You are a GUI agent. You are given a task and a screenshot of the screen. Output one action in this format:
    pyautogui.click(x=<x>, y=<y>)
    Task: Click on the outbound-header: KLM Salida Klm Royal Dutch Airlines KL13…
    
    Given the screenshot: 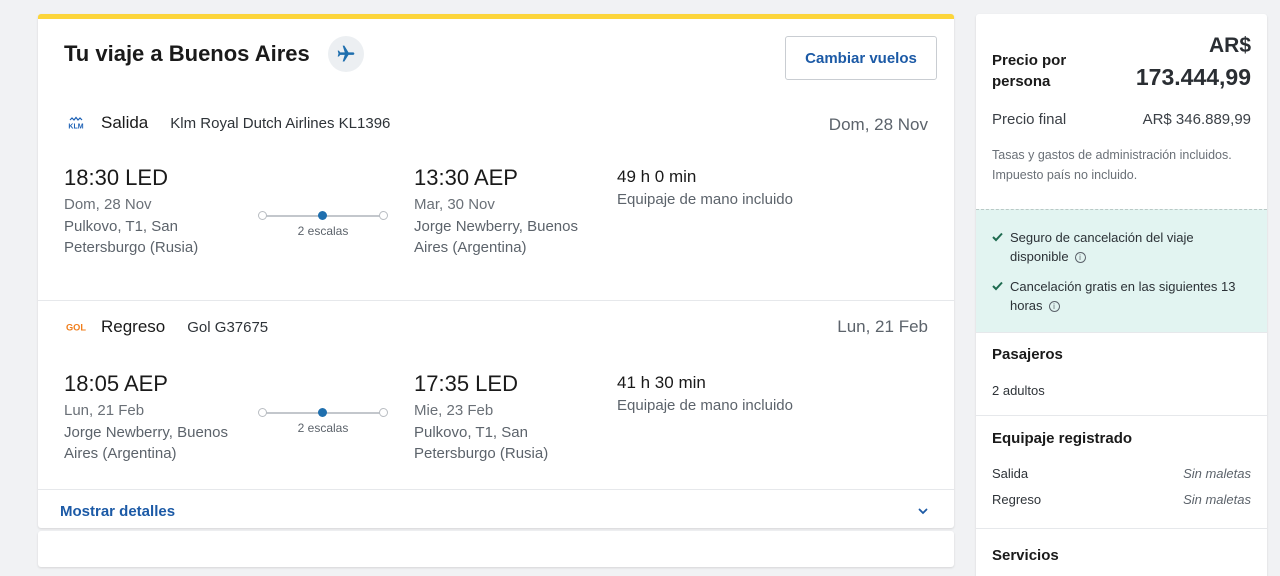 What is the action you would take?
    pyautogui.click(x=227, y=123)
    